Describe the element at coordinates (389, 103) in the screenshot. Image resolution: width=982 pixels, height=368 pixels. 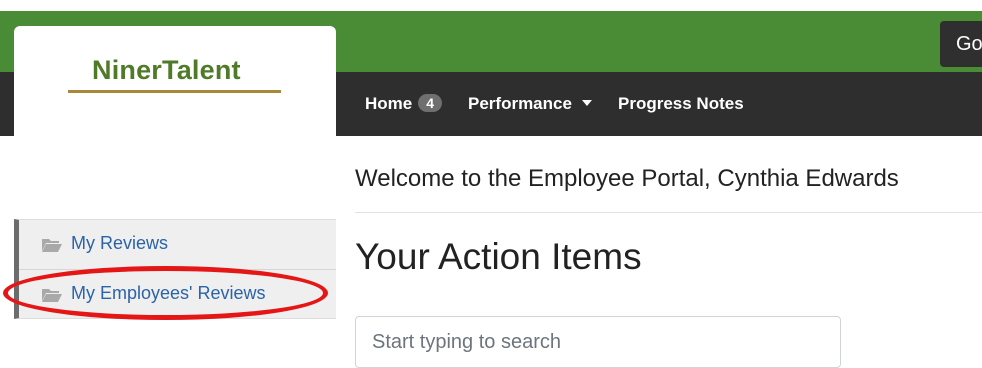
I see `nav-home-label: Home` at that location.